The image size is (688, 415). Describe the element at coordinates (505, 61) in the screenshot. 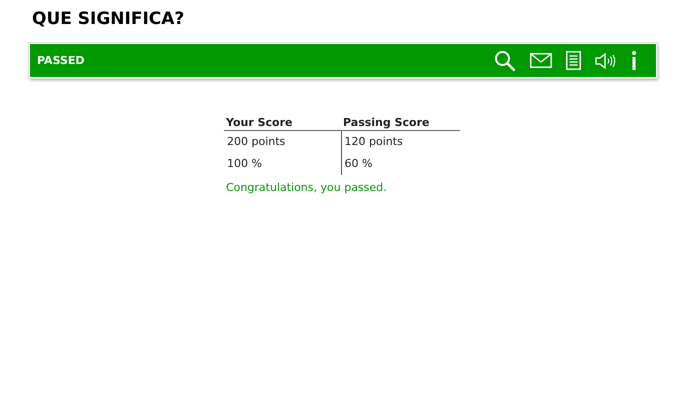

I see `search-icon` at that location.